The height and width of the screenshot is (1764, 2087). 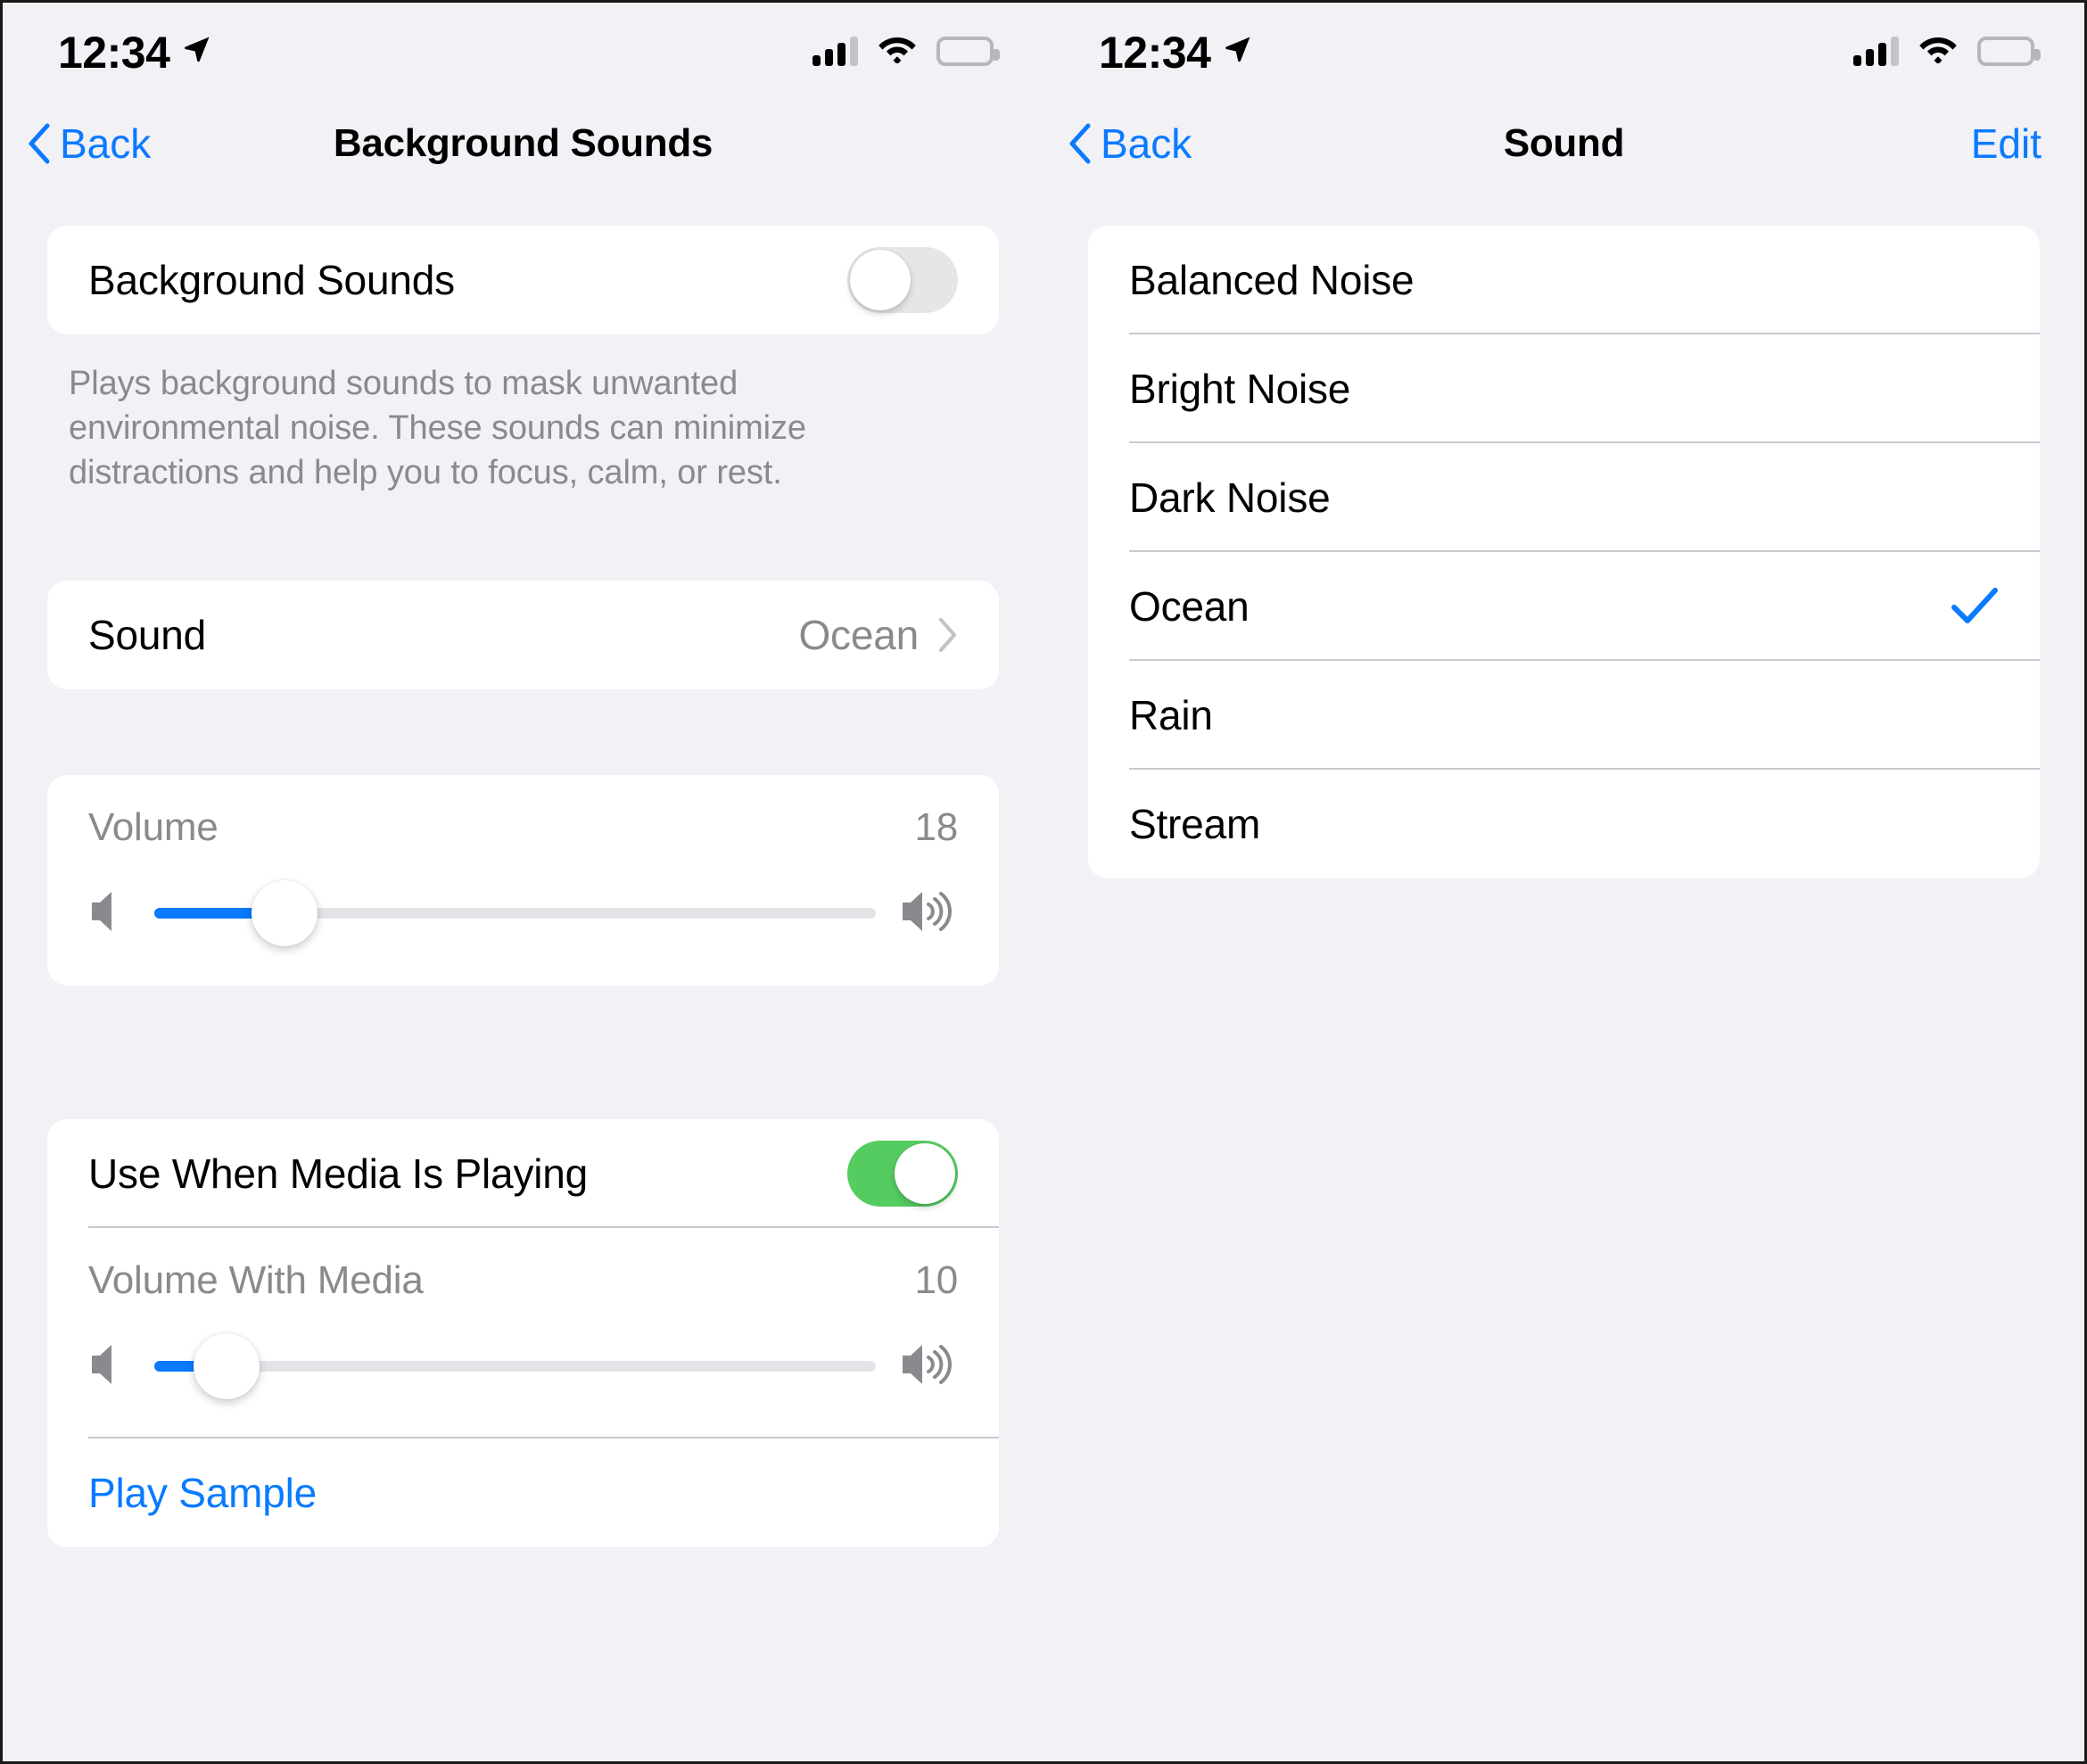 I want to click on sound-row: Sound Ocean, so click(x=523, y=635).